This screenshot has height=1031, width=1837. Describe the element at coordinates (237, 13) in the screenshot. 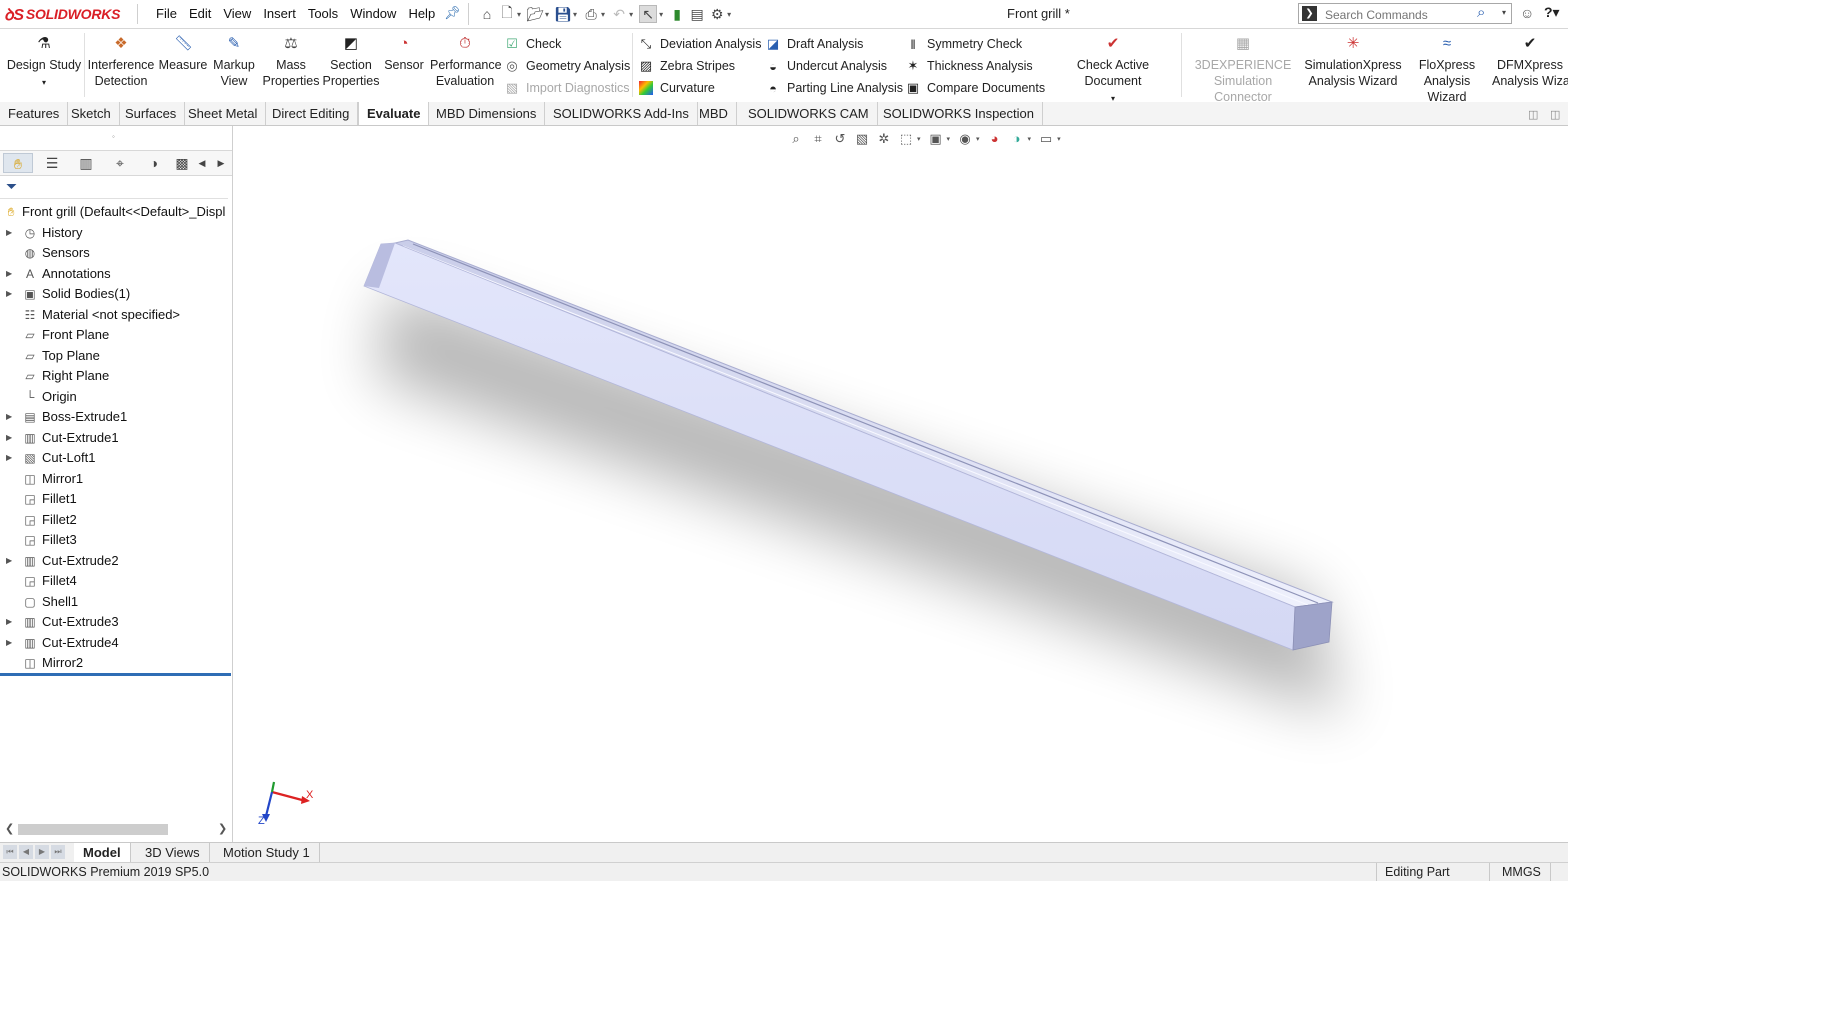

I see `menu-view: View` at that location.